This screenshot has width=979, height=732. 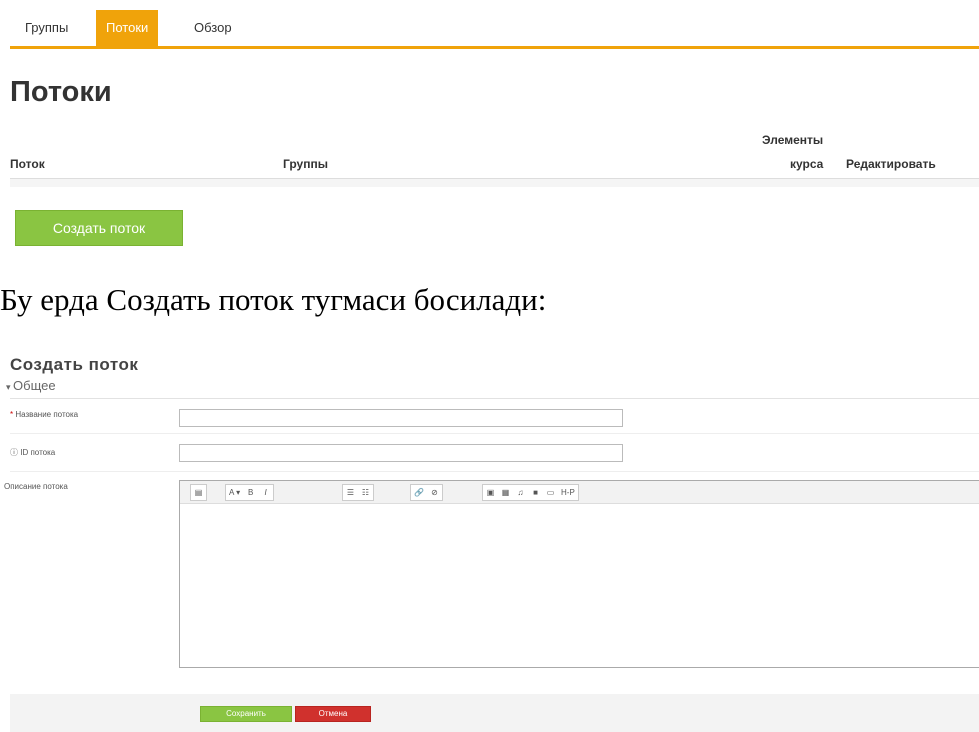 What do you see at coordinates (494, 28) in the screenshot?
I see `tab-bar: Группы Потоки Обзор` at bounding box center [494, 28].